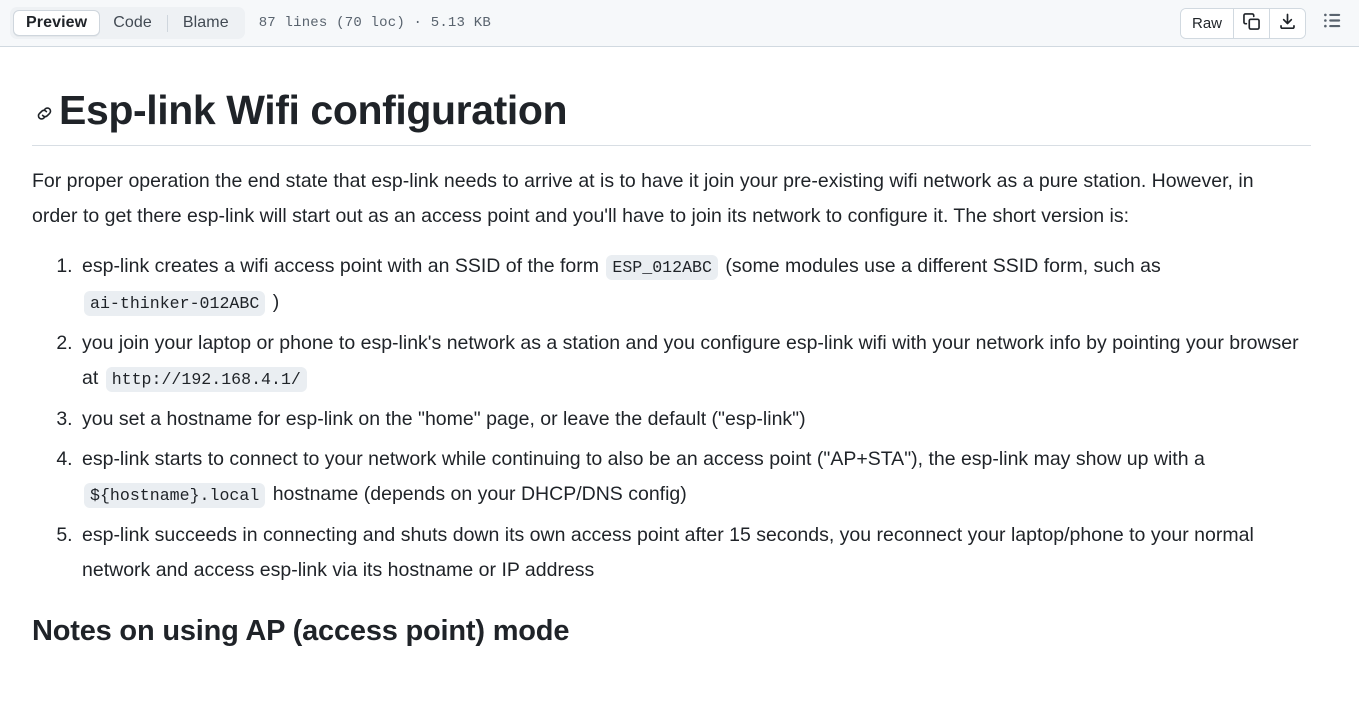  Describe the element at coordinates (175, 496) in the screenshot. I see `inline-code: ${hostname}.local` at that location.